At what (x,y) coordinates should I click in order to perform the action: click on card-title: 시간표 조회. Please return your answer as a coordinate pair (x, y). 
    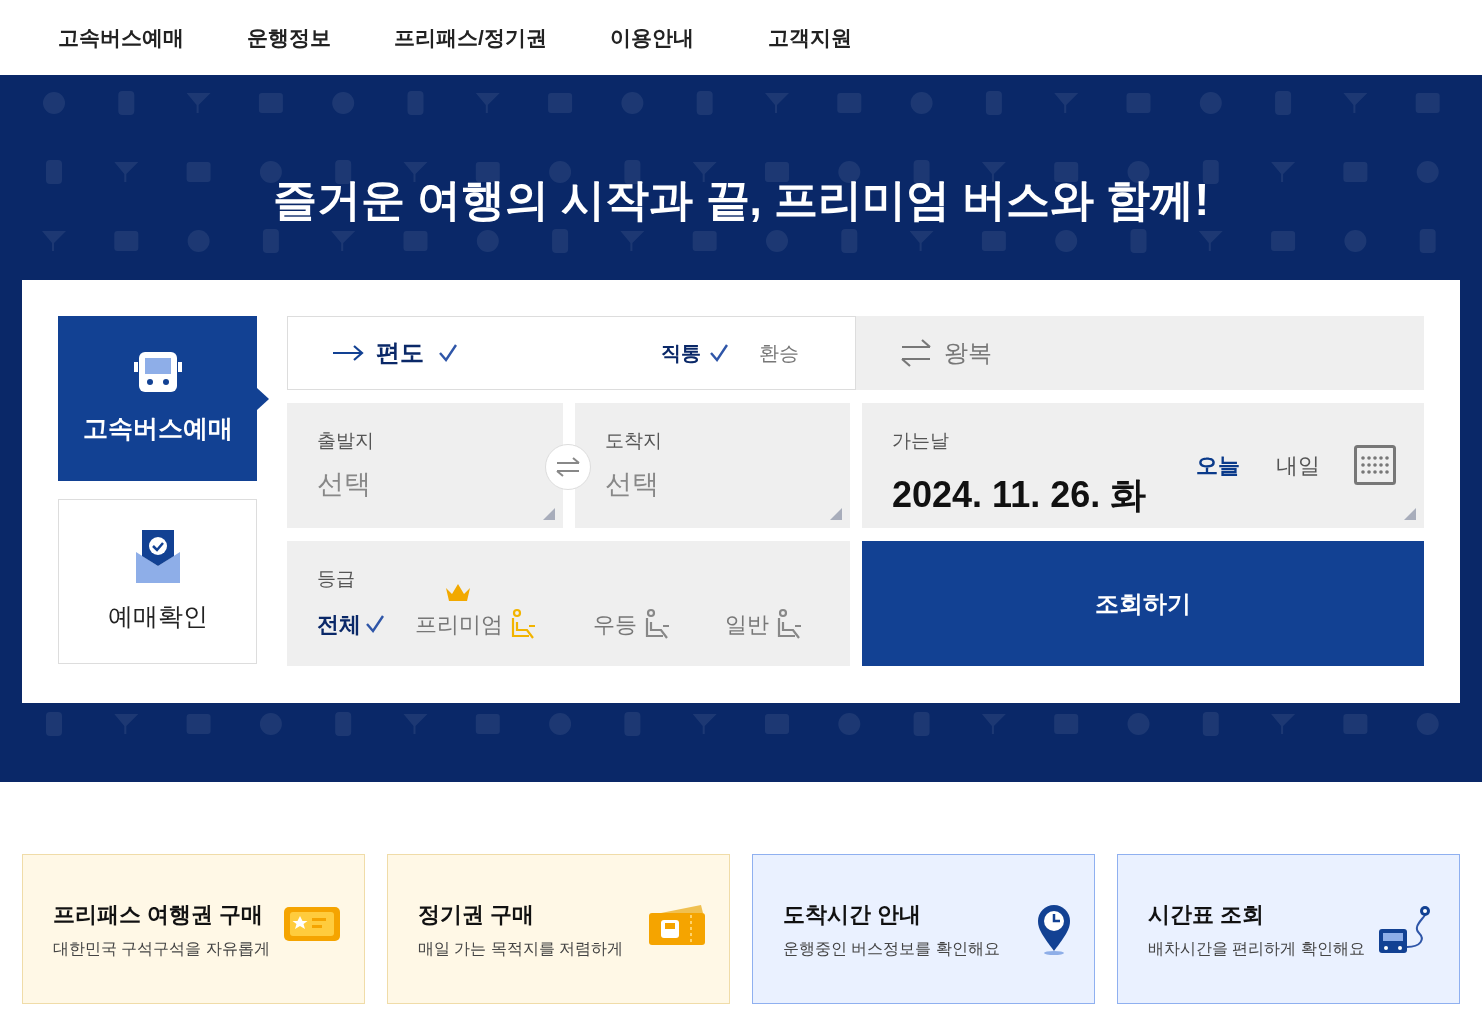
    Looking at the image, I should click on (1207, 914).